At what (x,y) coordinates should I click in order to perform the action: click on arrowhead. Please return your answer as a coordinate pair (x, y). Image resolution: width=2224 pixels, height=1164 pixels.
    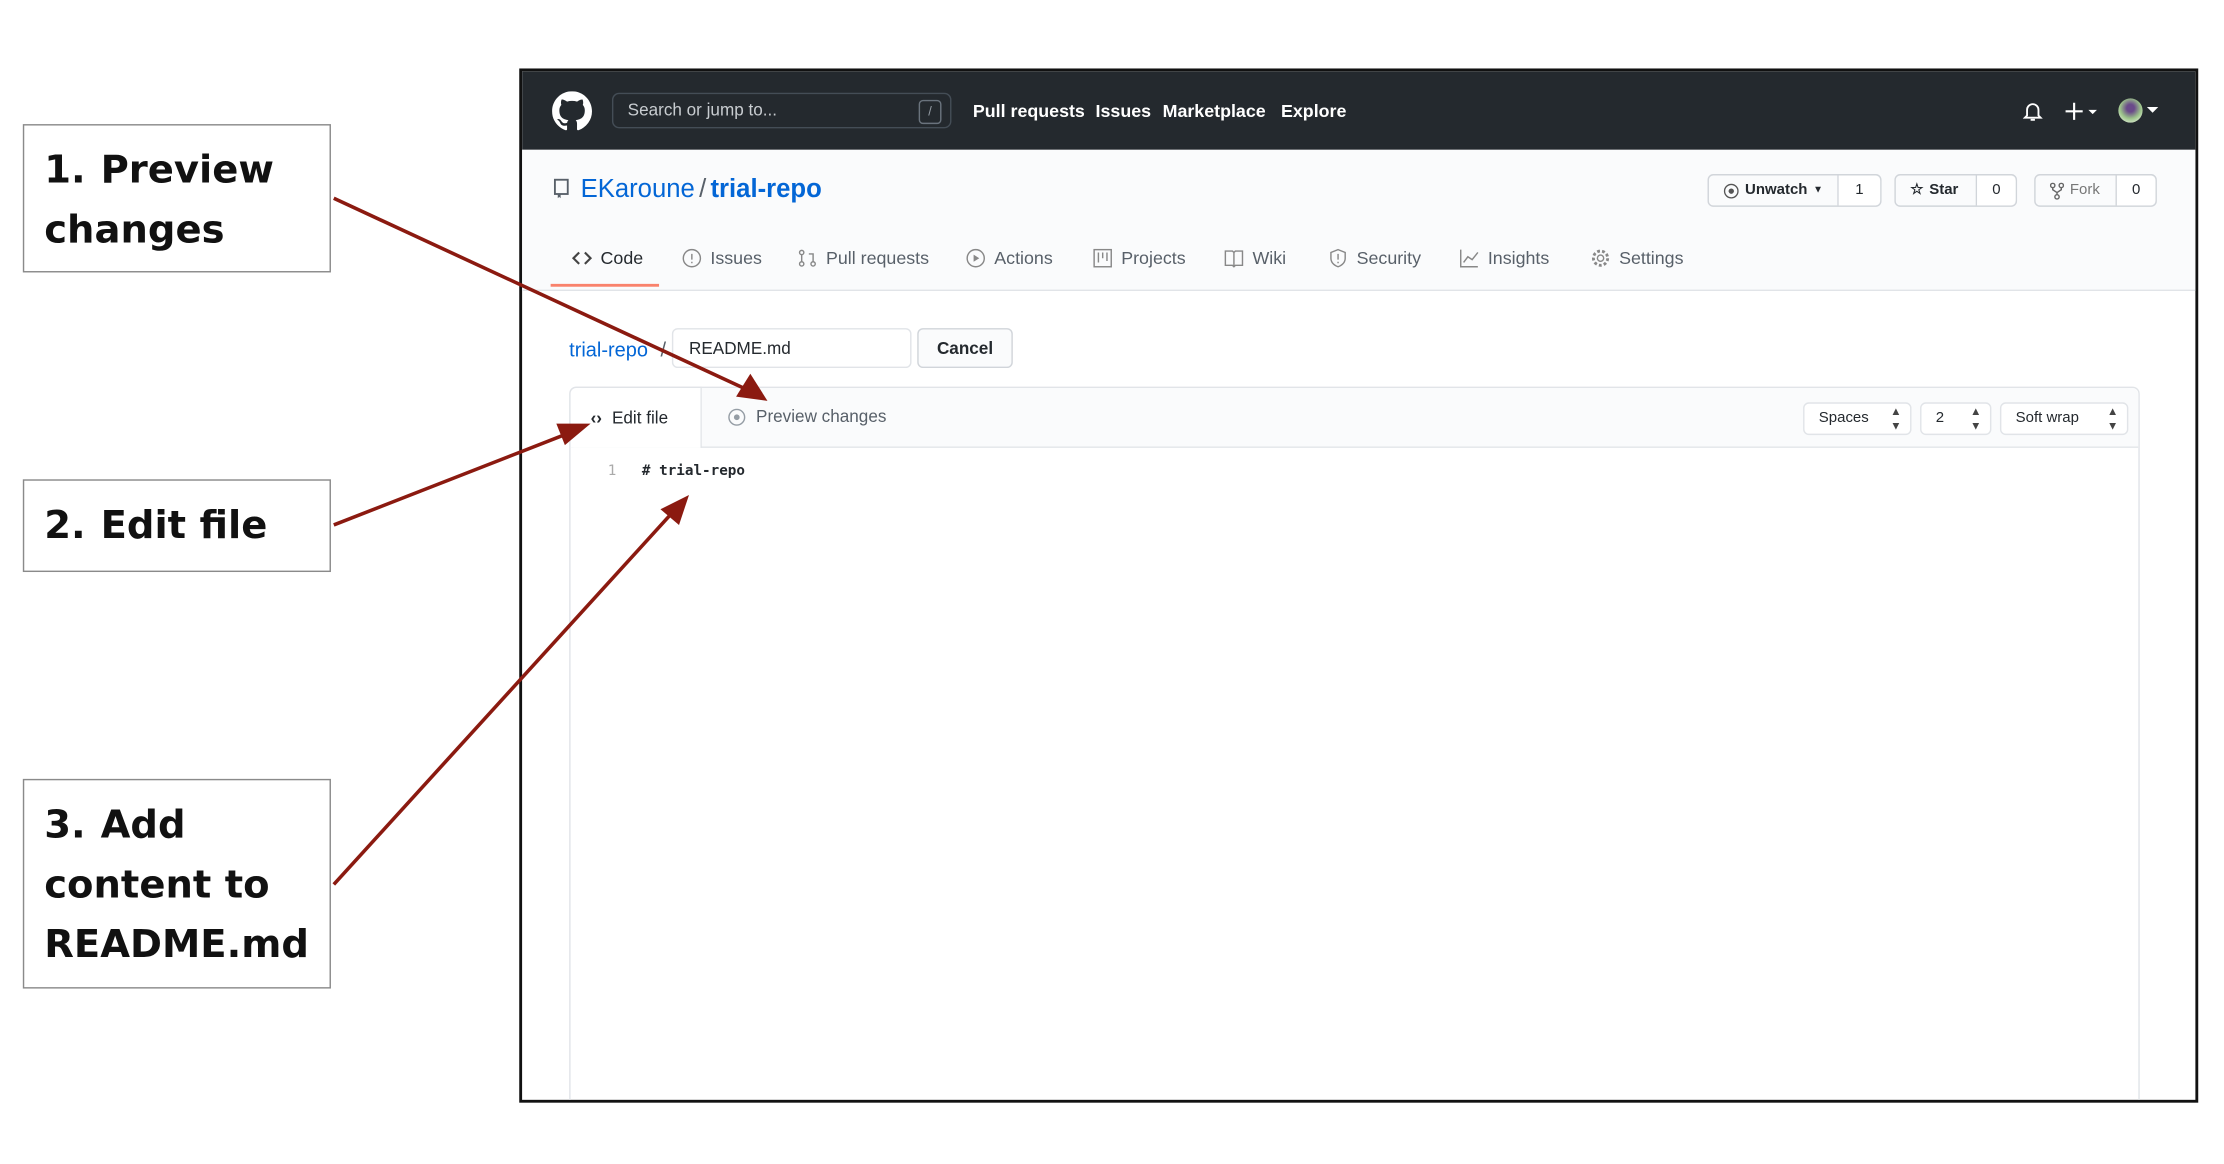
    Looking at the image, I should click on (573, 434).